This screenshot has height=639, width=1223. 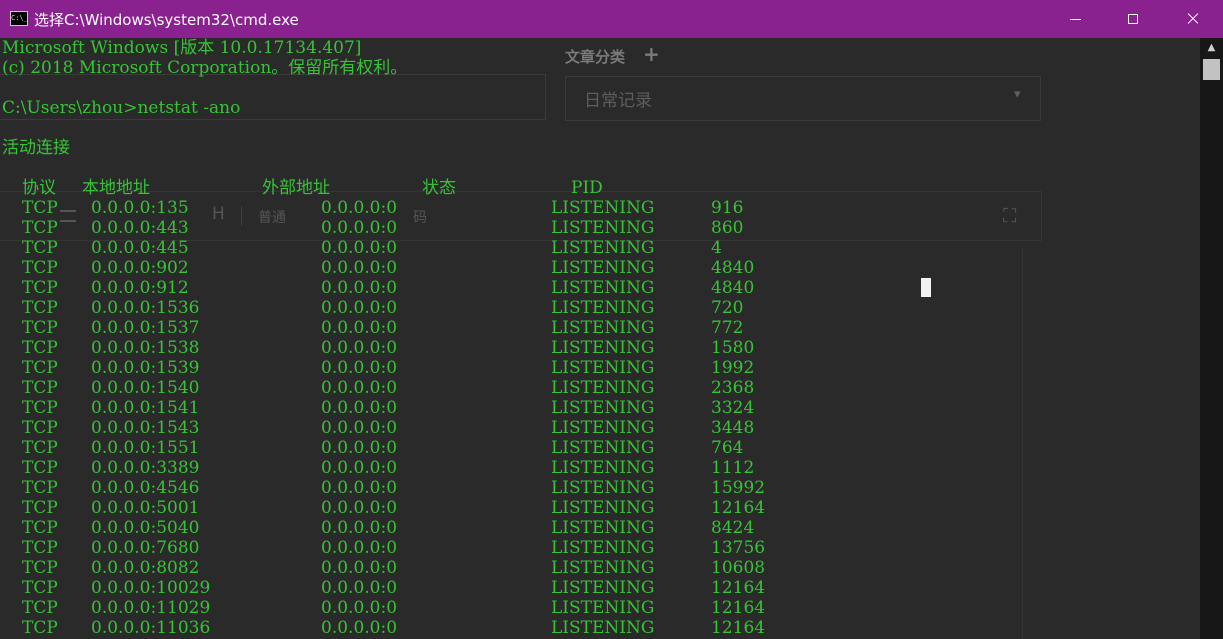 What do you see at coordinates (500, 528) in the screenshot?
I see `table-row: TCP 0.0.0.0:5040 0.0.0.0:0 LISTENING 8424` at bounding box center [500, 528].